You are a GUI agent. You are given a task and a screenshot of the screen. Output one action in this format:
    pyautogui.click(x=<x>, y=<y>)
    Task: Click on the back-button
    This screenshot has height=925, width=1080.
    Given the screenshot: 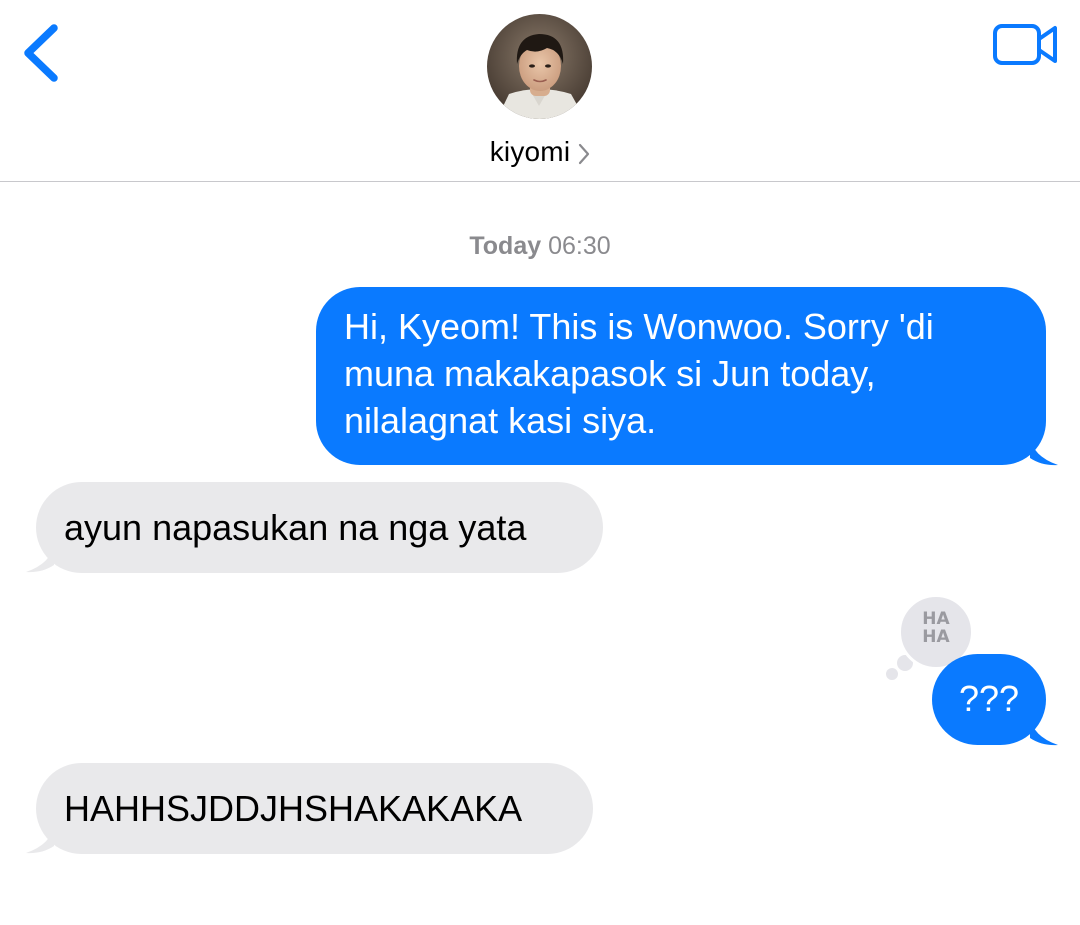 What is the action you would take?
    pyautogui.click(x=40, y=53)
    